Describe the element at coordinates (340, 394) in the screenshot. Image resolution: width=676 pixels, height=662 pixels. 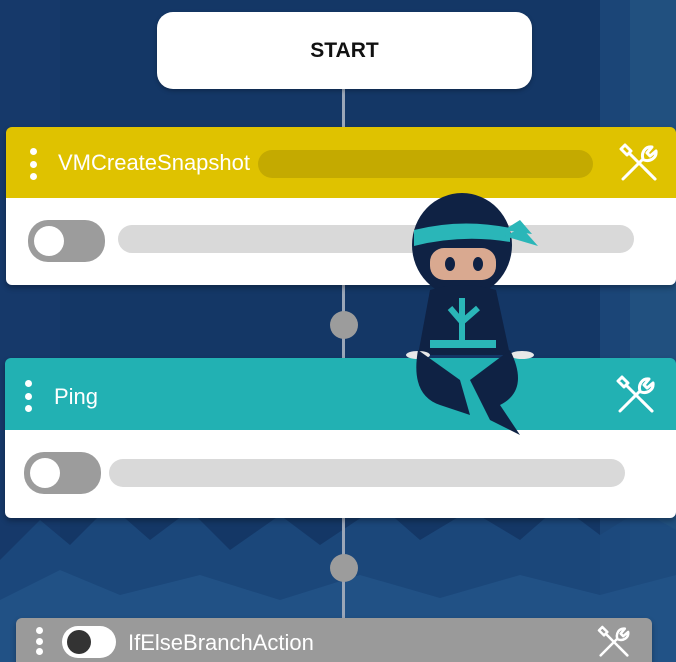
I see `step-card-header: Ping` at that location.